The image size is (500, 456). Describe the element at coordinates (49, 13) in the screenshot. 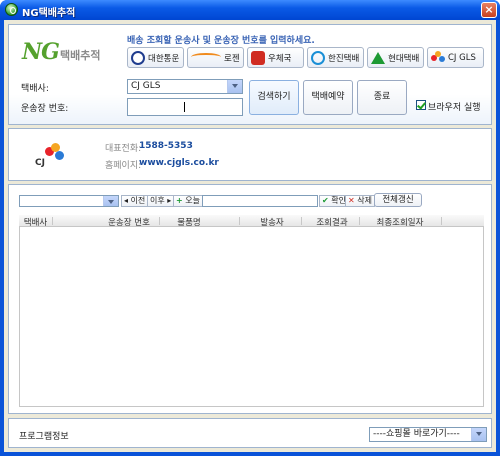

I see `window-title: NG택배추적` at that location.